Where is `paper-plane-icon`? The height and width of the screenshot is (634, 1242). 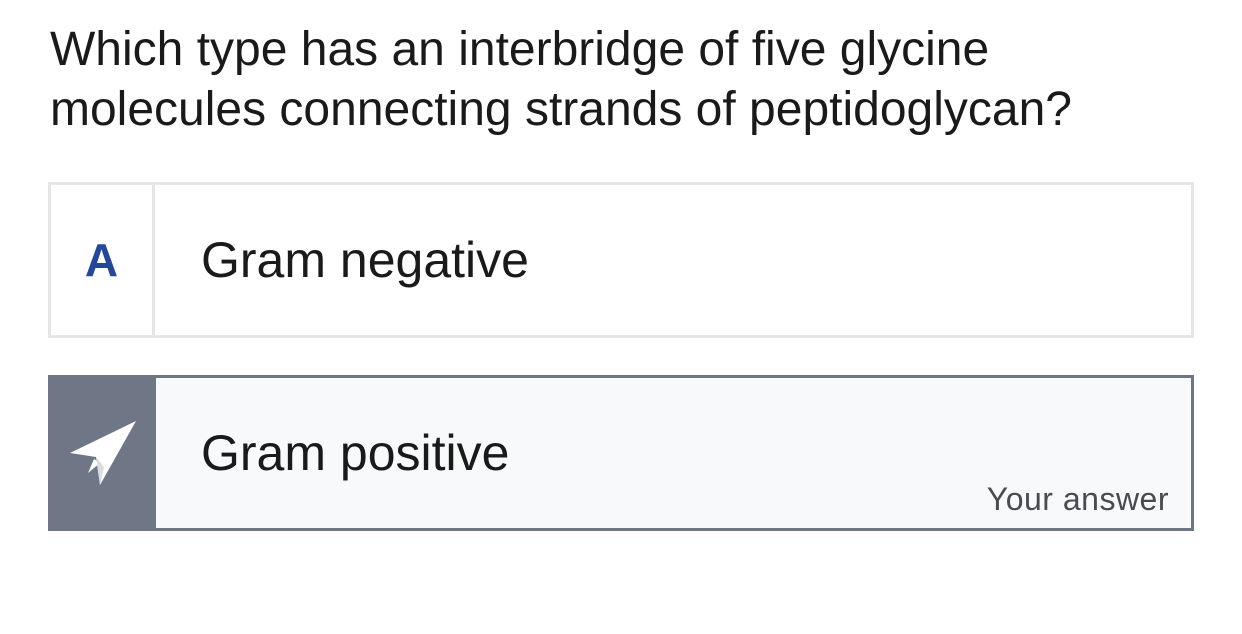 paper-plane-icon is located at coordinates (103, 453).